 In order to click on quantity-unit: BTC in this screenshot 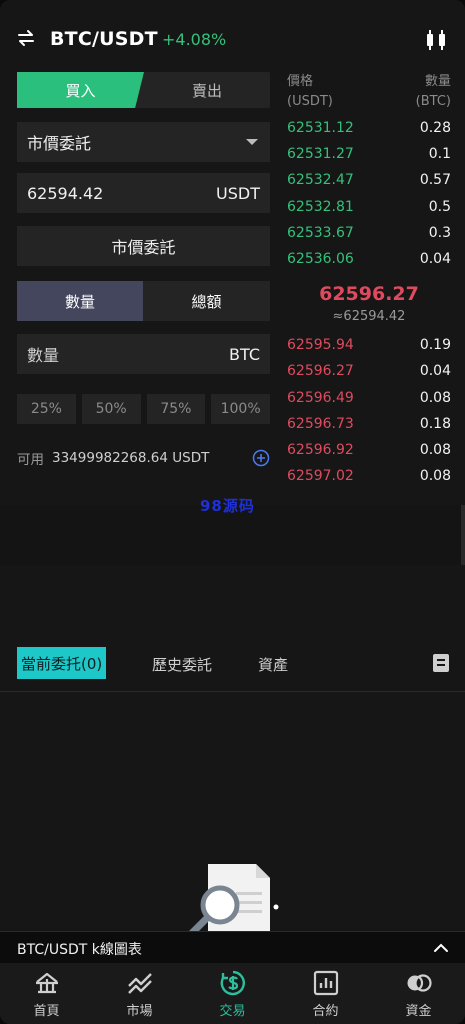, I will do `click(244, 354)`.